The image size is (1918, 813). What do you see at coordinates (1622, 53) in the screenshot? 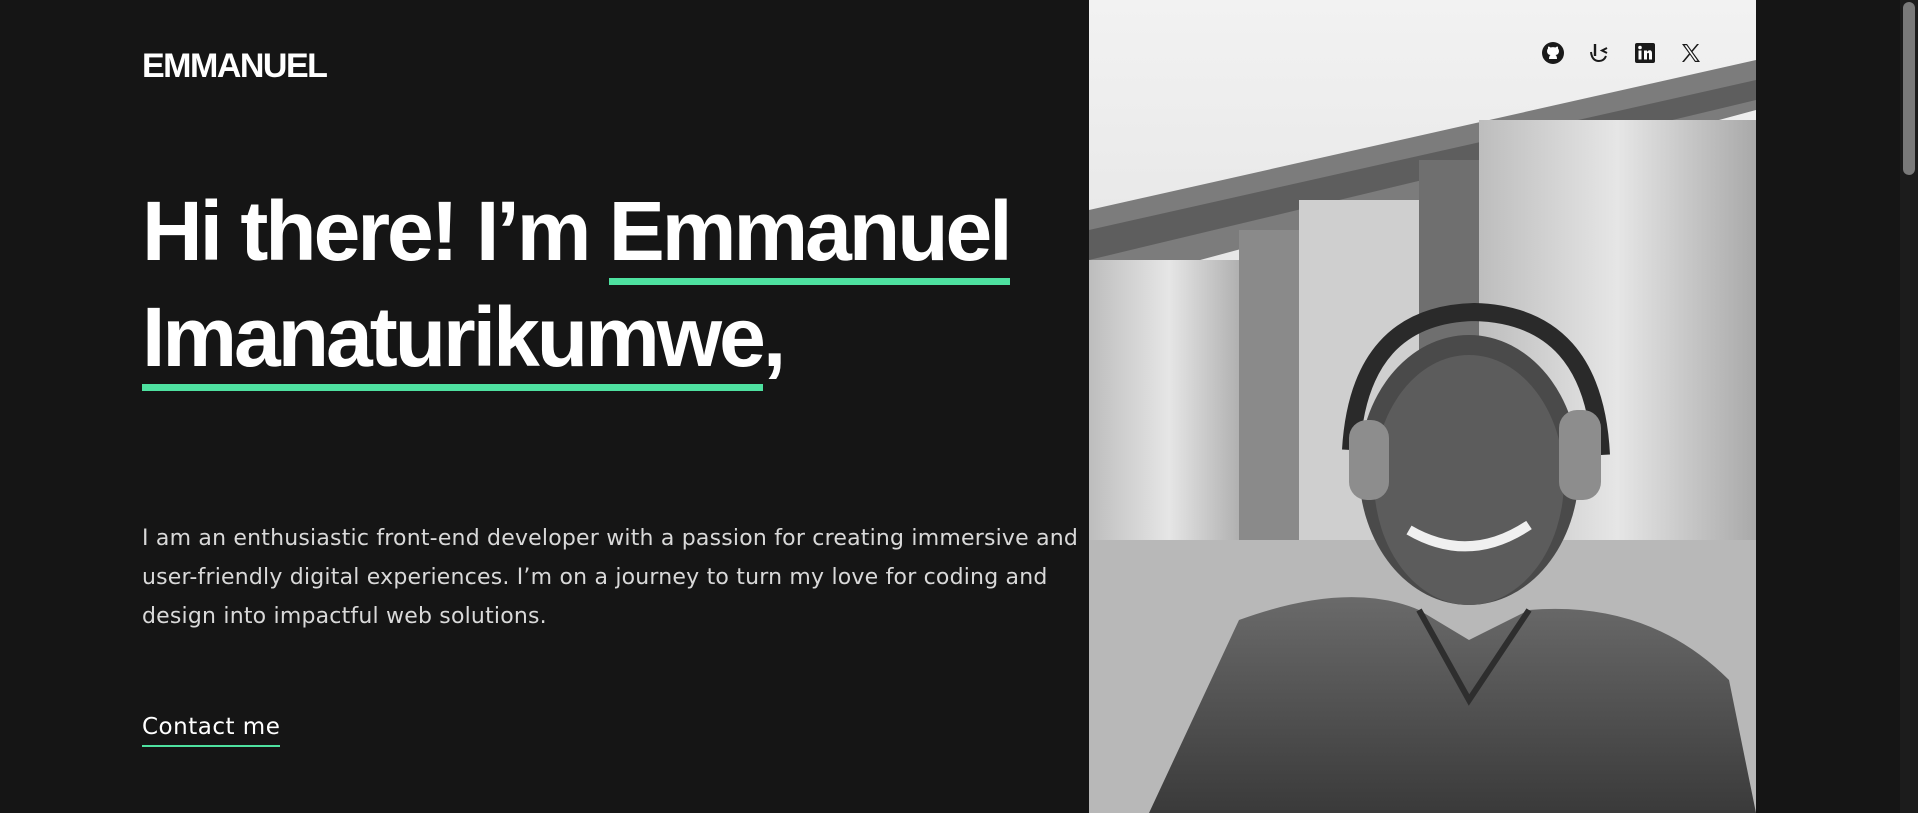
I see `social-links` at bounding box center [1622, 53].